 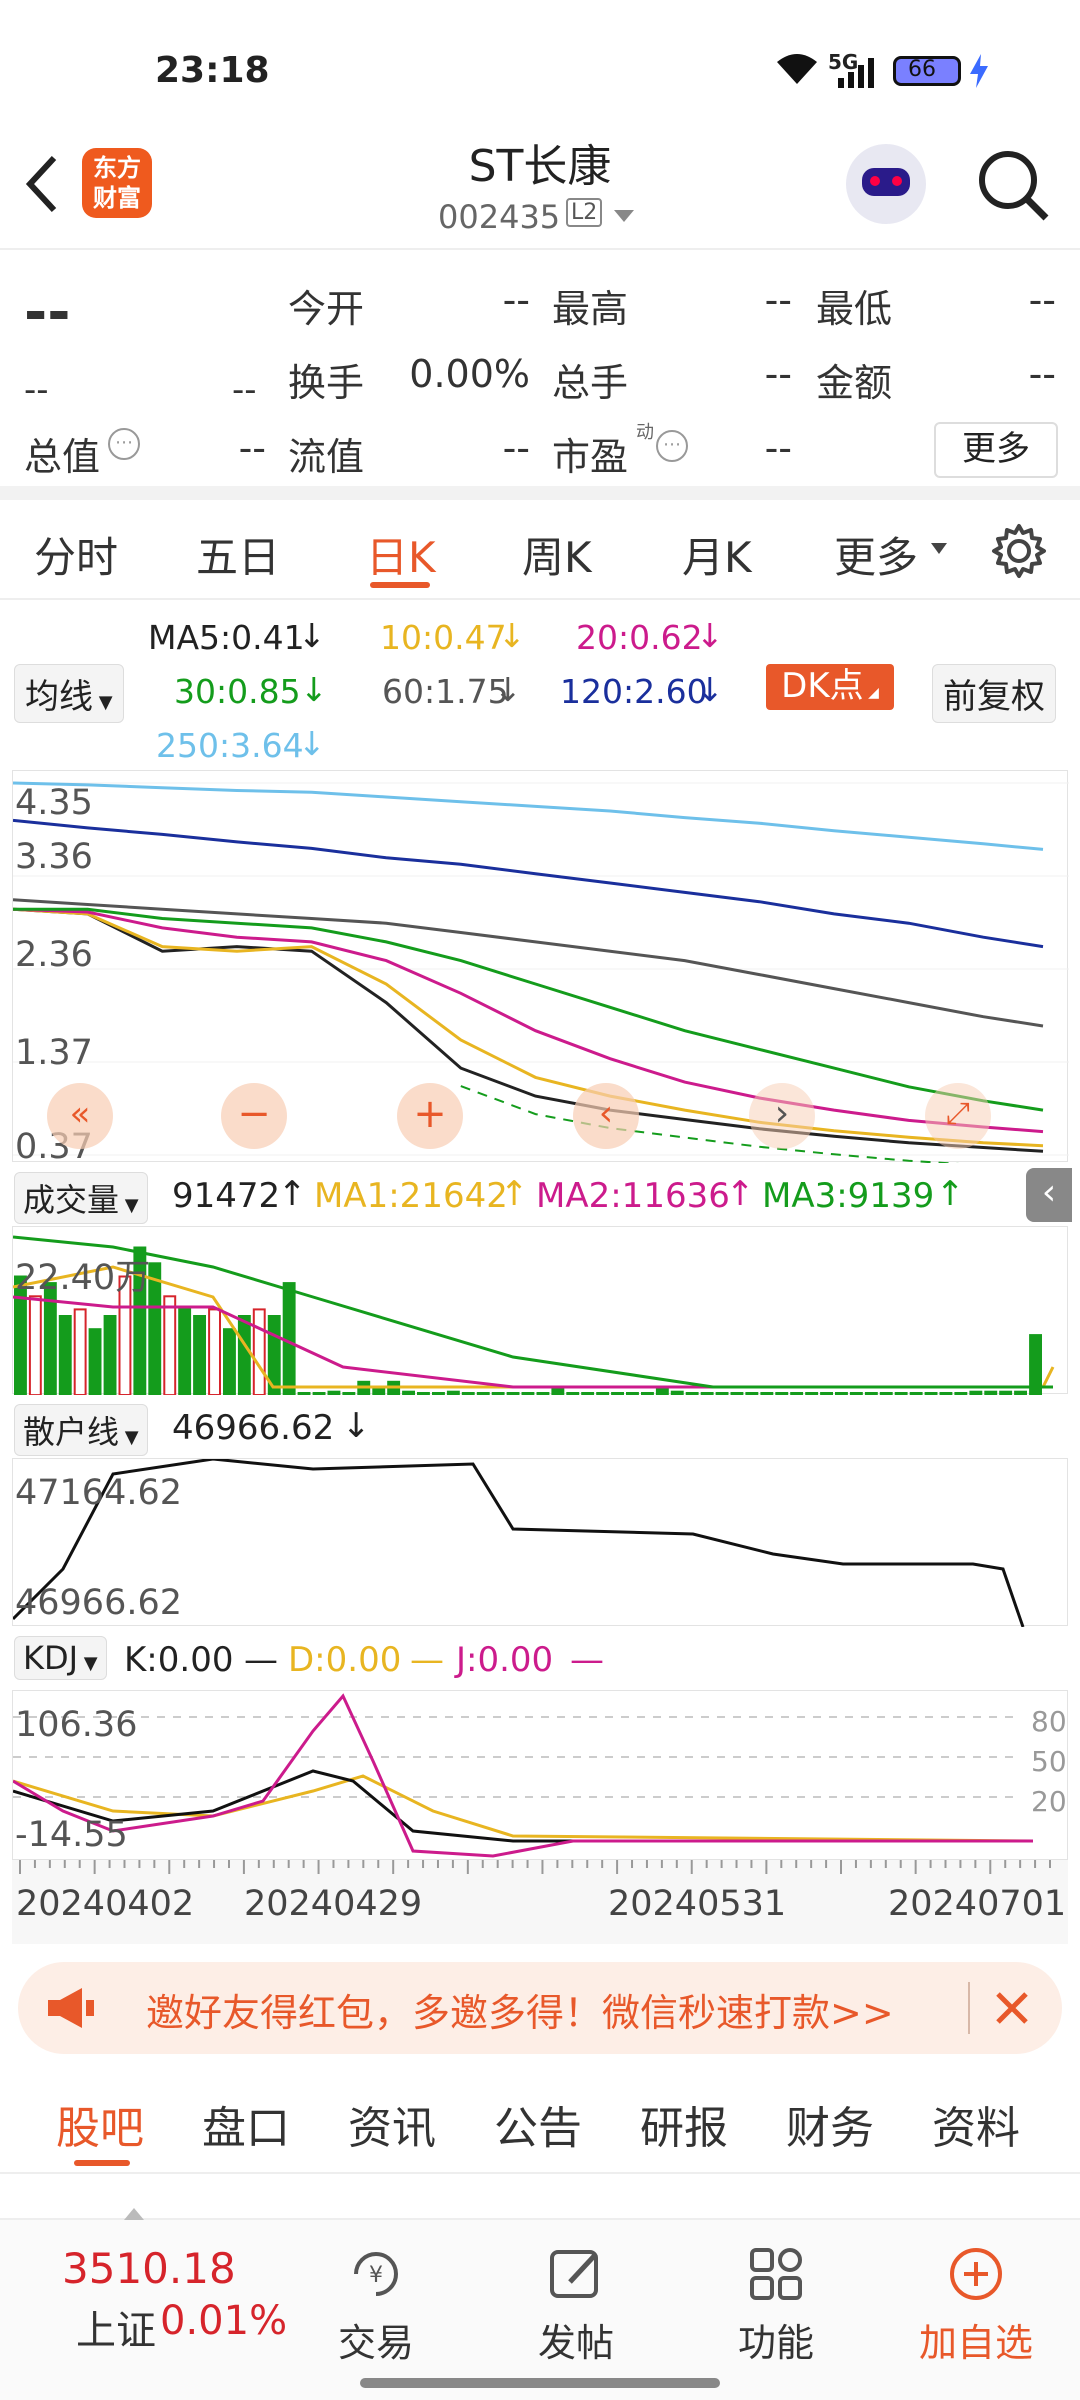 What do you see at coordinates (356, 1426) in the screenshot?
I see `retail-down-arrow: ↓` at bounding box center [356, 1426].